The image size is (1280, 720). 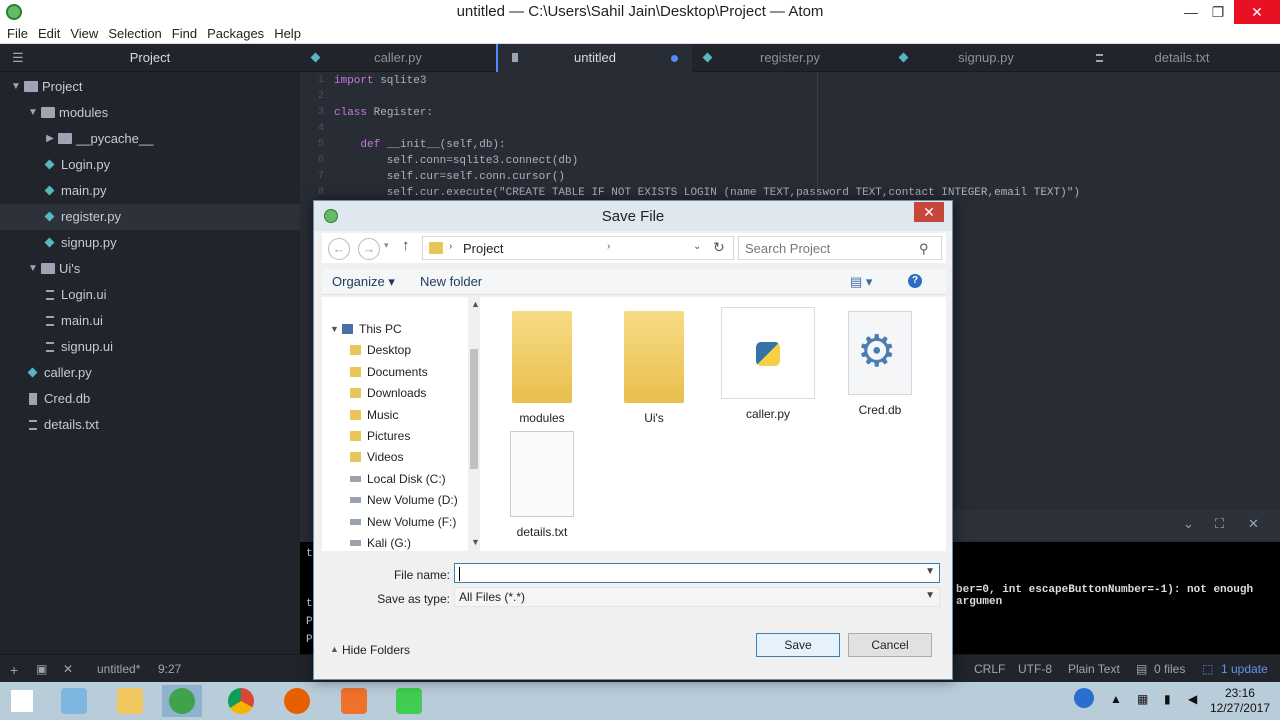 I want to click on nav-item-new-volume-d-: New Volume (D:), so click(x=395, y=500).